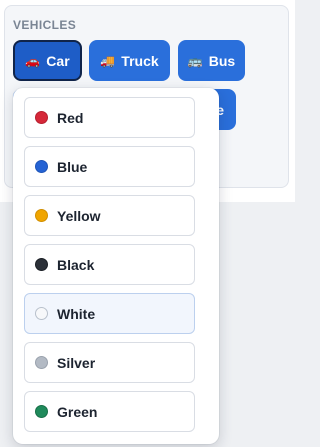 This screenshot has width=320, height=447. I want to click on vehicle-label: Truck, so click(140, 60).